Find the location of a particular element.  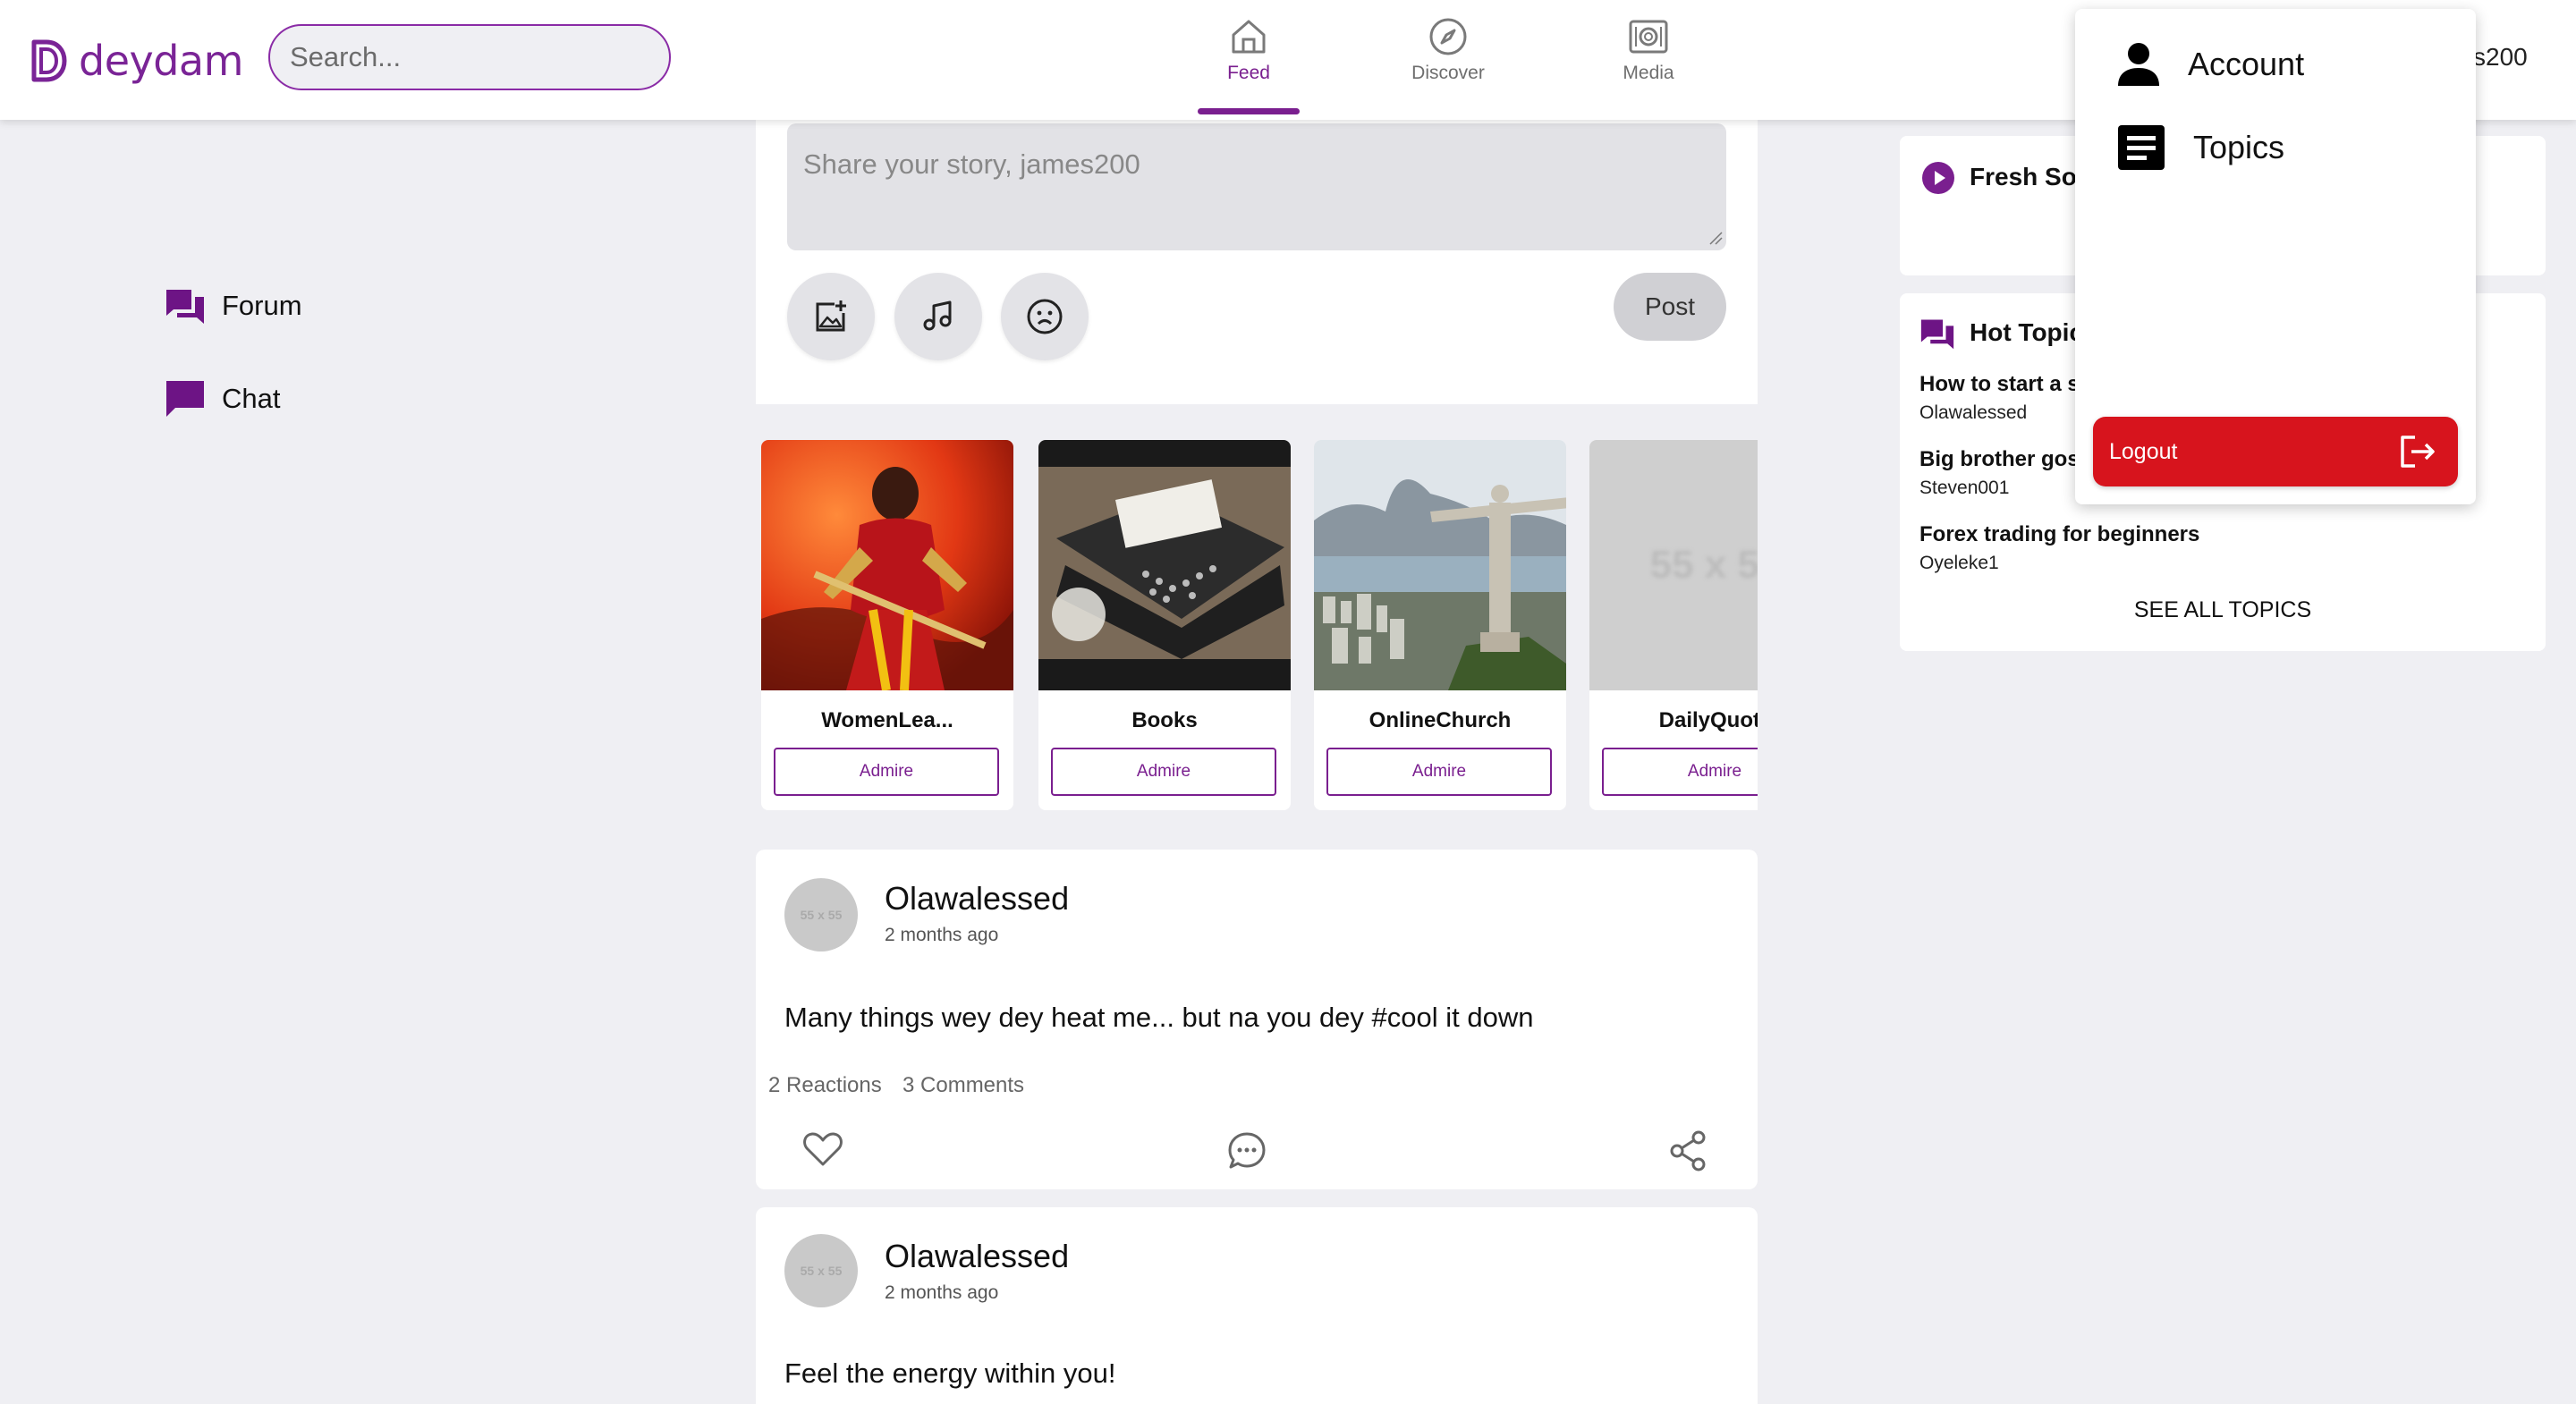

logout-button: Logout is located at coordinates (2275, 452).